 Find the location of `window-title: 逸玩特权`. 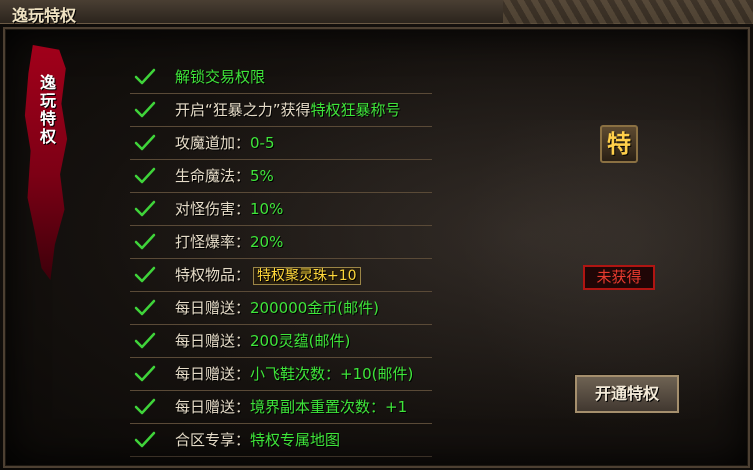

window-title: 逸玩特权 is located at coordinates (44, 15).